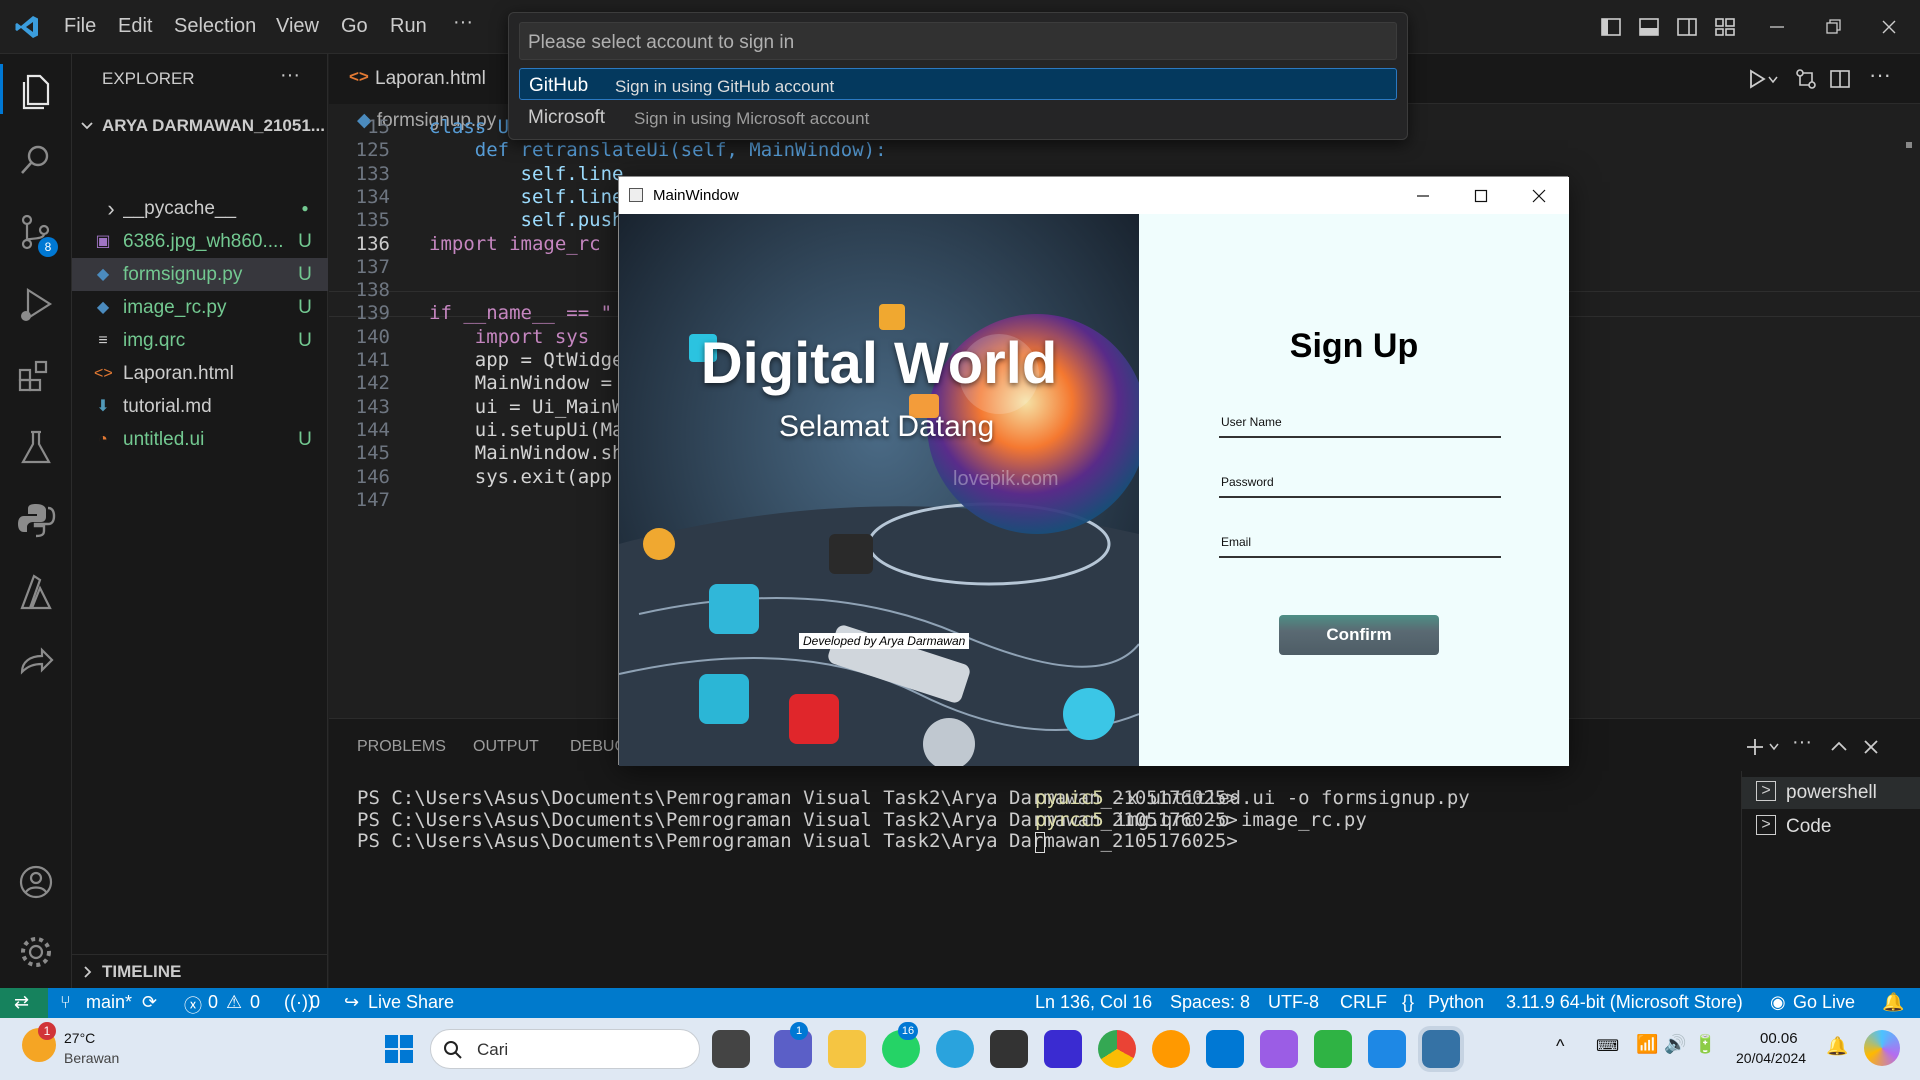  I want to click on menu-run: Run, so click(408, 26).